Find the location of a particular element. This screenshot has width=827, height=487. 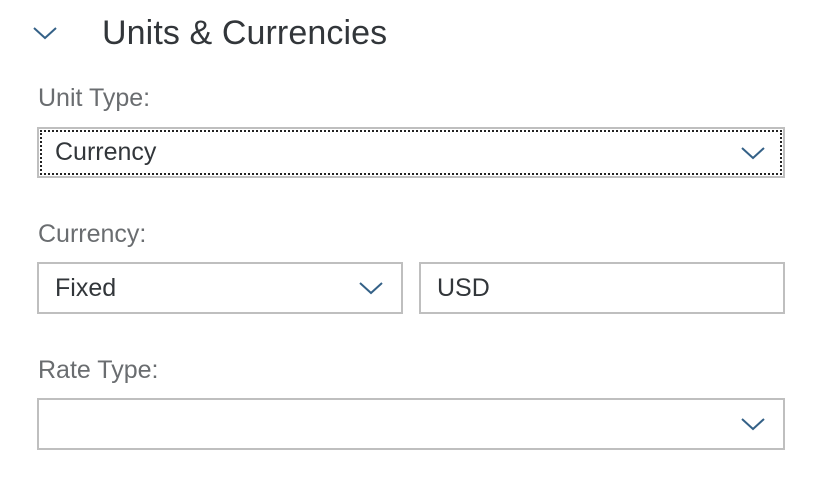

currency-code-value: USD is located at coordinates (463, 287).